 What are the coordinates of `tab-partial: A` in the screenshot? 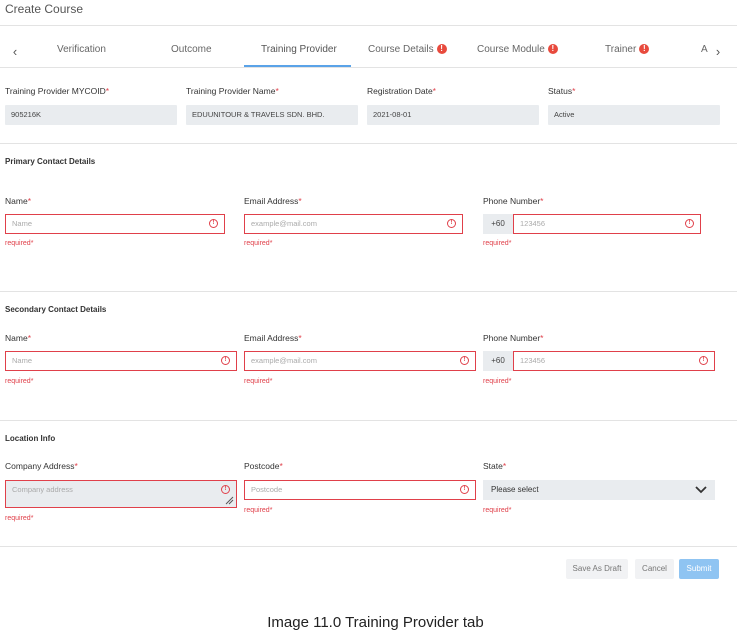 It's located at (704, 49).